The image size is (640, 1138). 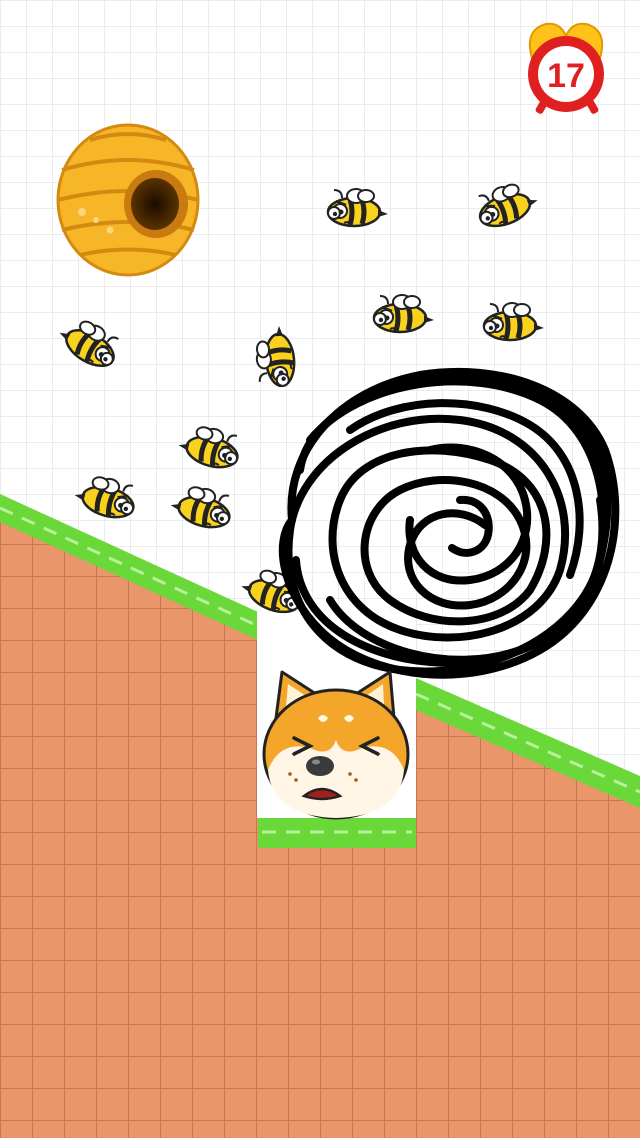 I want to click on shiba-dog, so click(x=336, y=745).